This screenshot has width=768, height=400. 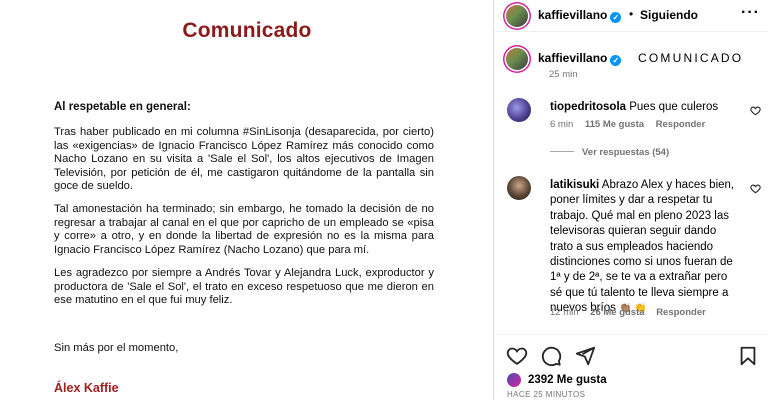 I want to click on comment-likes: 26 Me gusta, so click(x=617, y=312).